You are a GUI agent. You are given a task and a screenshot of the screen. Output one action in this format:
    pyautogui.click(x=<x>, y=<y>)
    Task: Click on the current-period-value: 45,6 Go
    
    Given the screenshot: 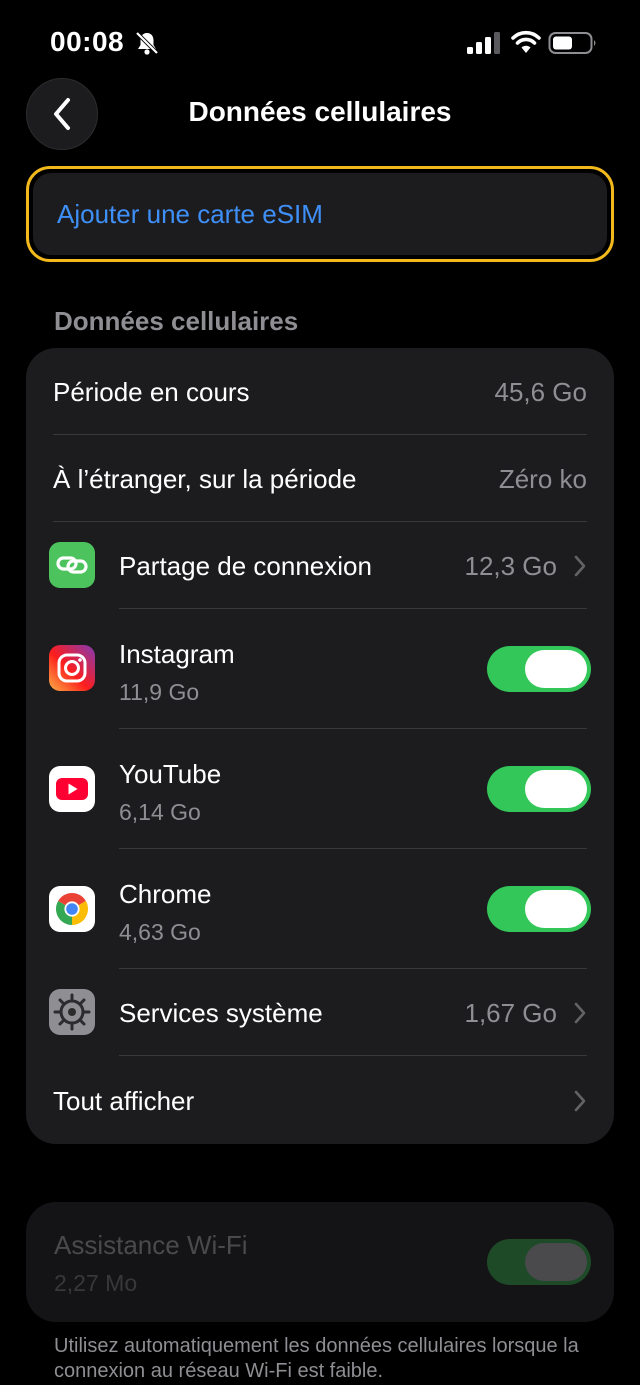 What is the action you would take?
    pyautogui.click(x=540, y=392)
    